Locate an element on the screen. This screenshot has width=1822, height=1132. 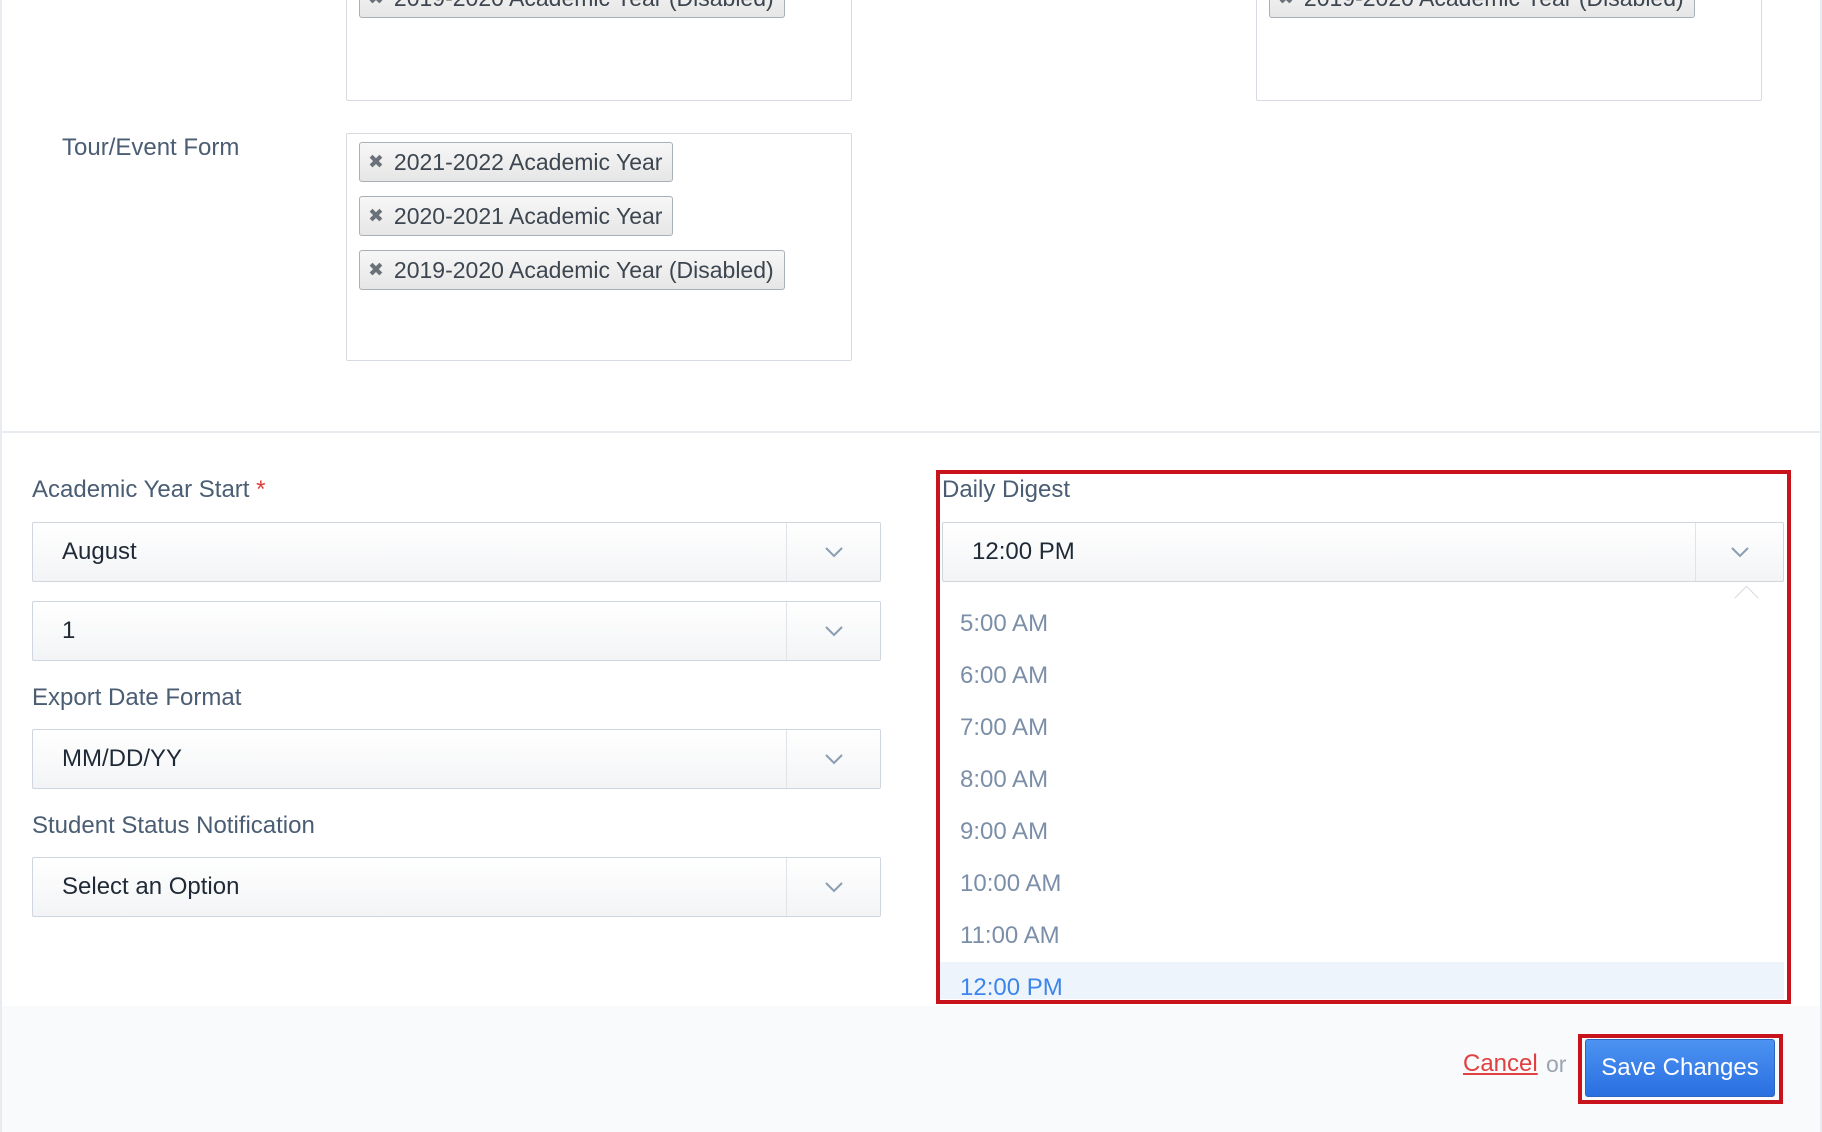
select-value: 1 is located at coordinates (69, 630).